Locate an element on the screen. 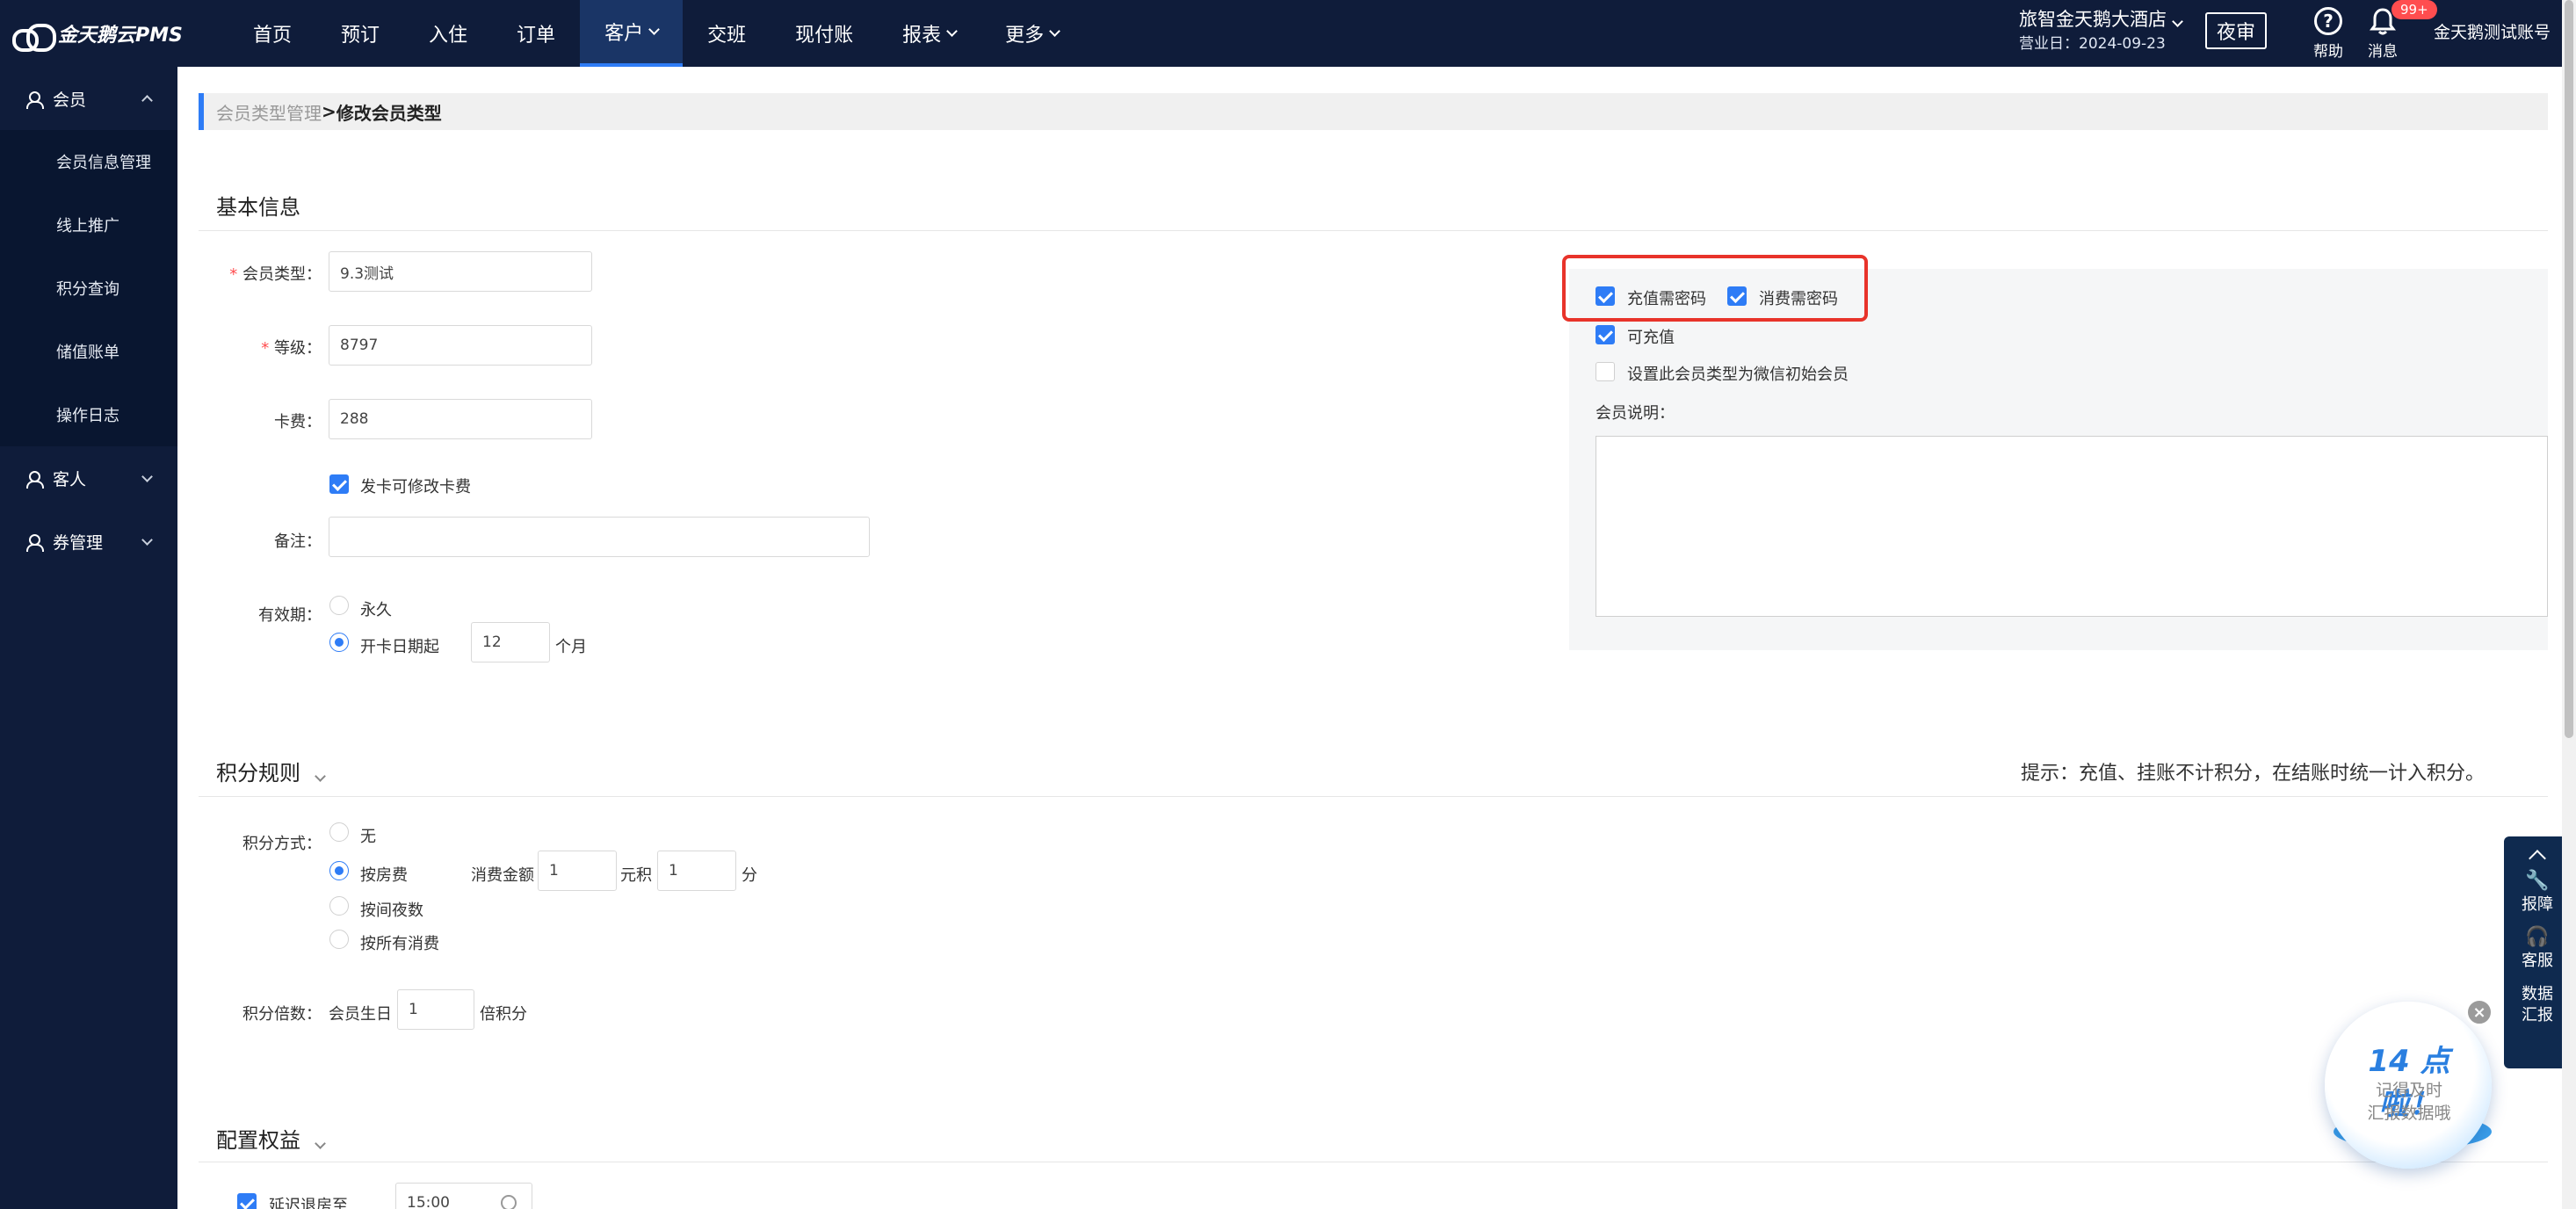 The image size is (2576, 1209). clock-icon is located at coordinates (509, 1202).